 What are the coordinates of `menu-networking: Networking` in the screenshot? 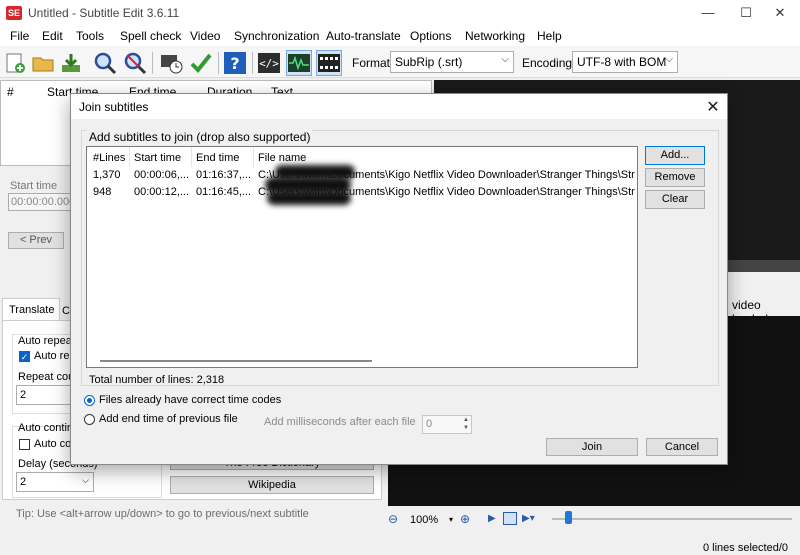 It's located at (495, 36).